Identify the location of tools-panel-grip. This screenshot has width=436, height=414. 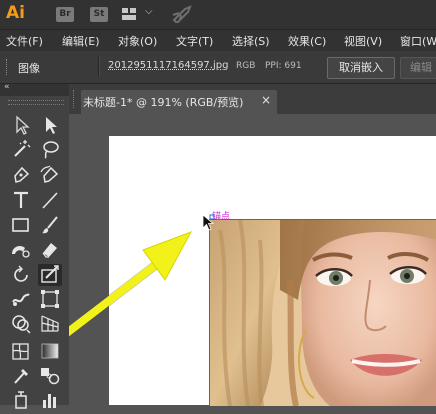
(36, 102).